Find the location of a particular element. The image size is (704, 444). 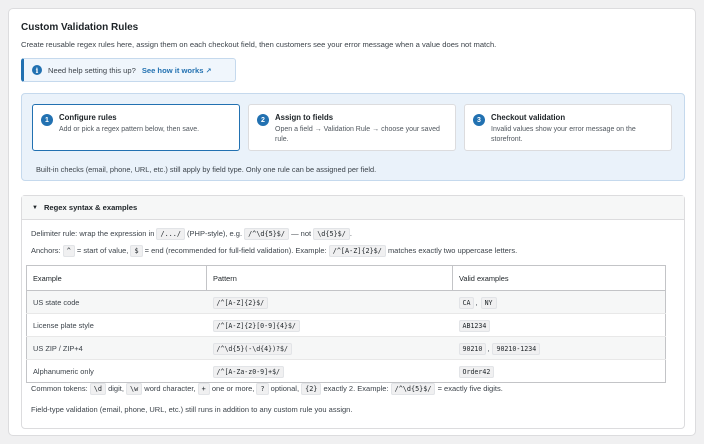

code-snippet: ^ is located at coordinates (68, 251).